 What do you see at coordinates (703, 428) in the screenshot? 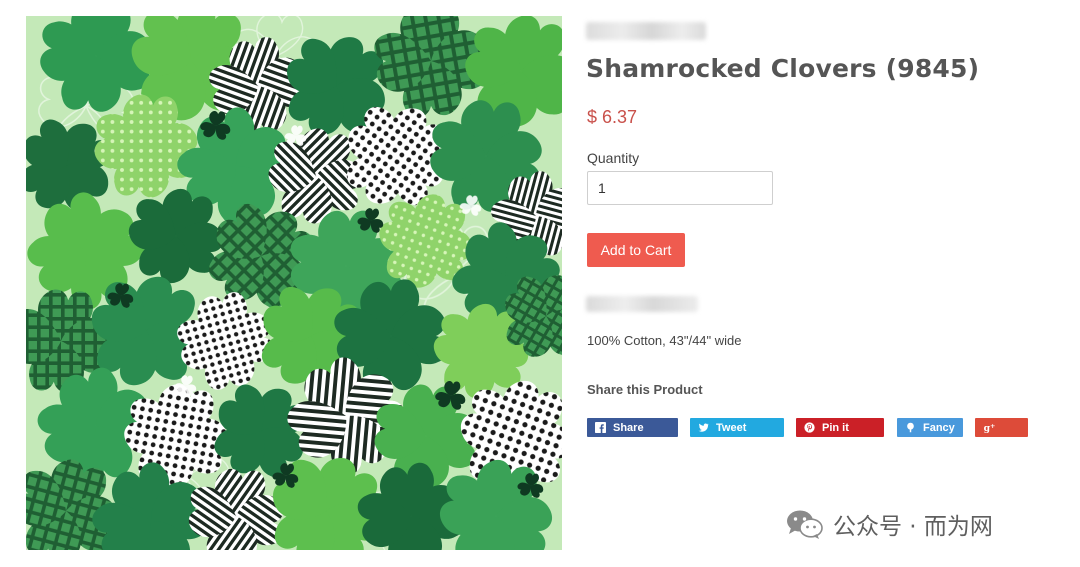
I see `twitter-icon` at bounding box center [703, 428].